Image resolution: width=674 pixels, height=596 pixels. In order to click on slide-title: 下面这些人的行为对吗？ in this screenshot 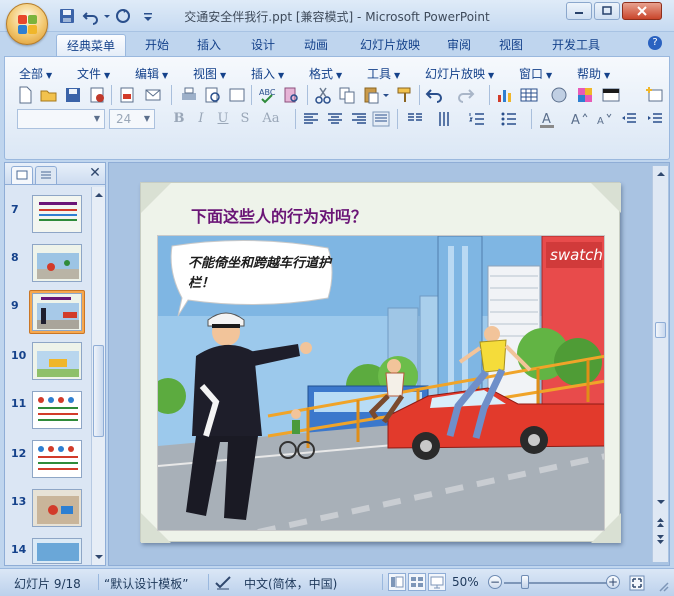, I will do `click(279, 215)`.